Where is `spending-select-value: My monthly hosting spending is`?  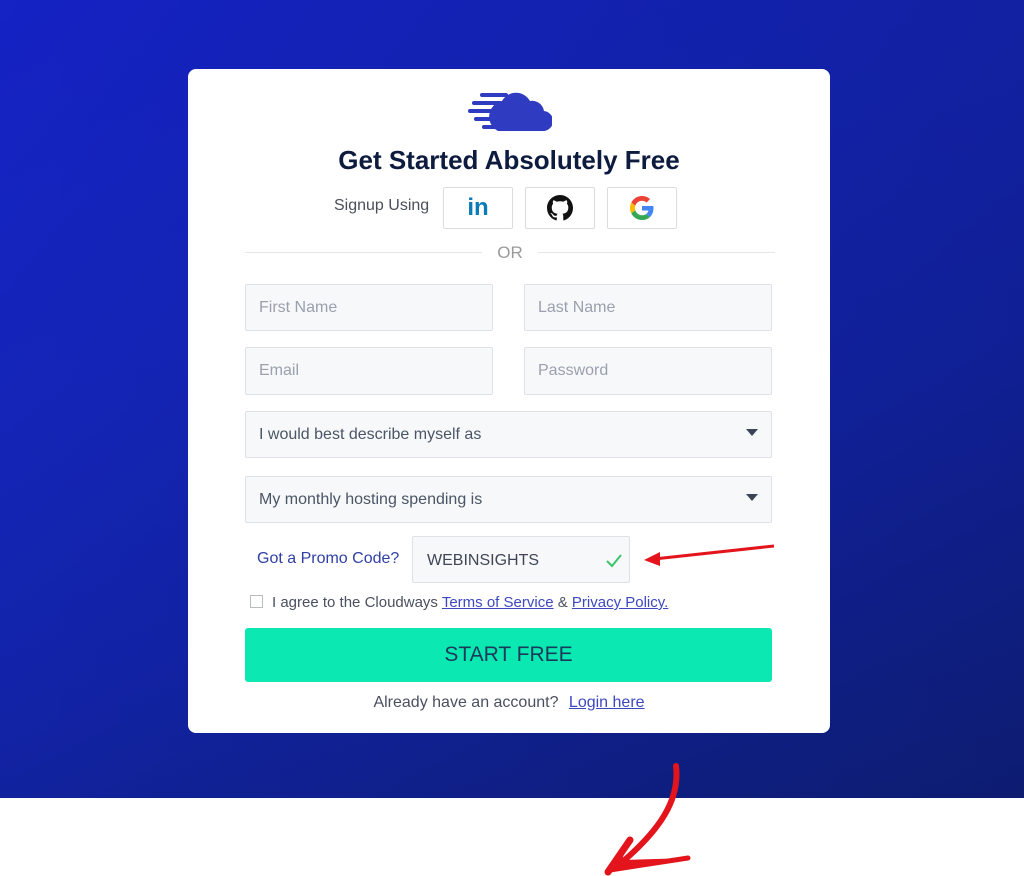
spending-select-value: My monthly hosting spending is is located at coordinates (371, 499).